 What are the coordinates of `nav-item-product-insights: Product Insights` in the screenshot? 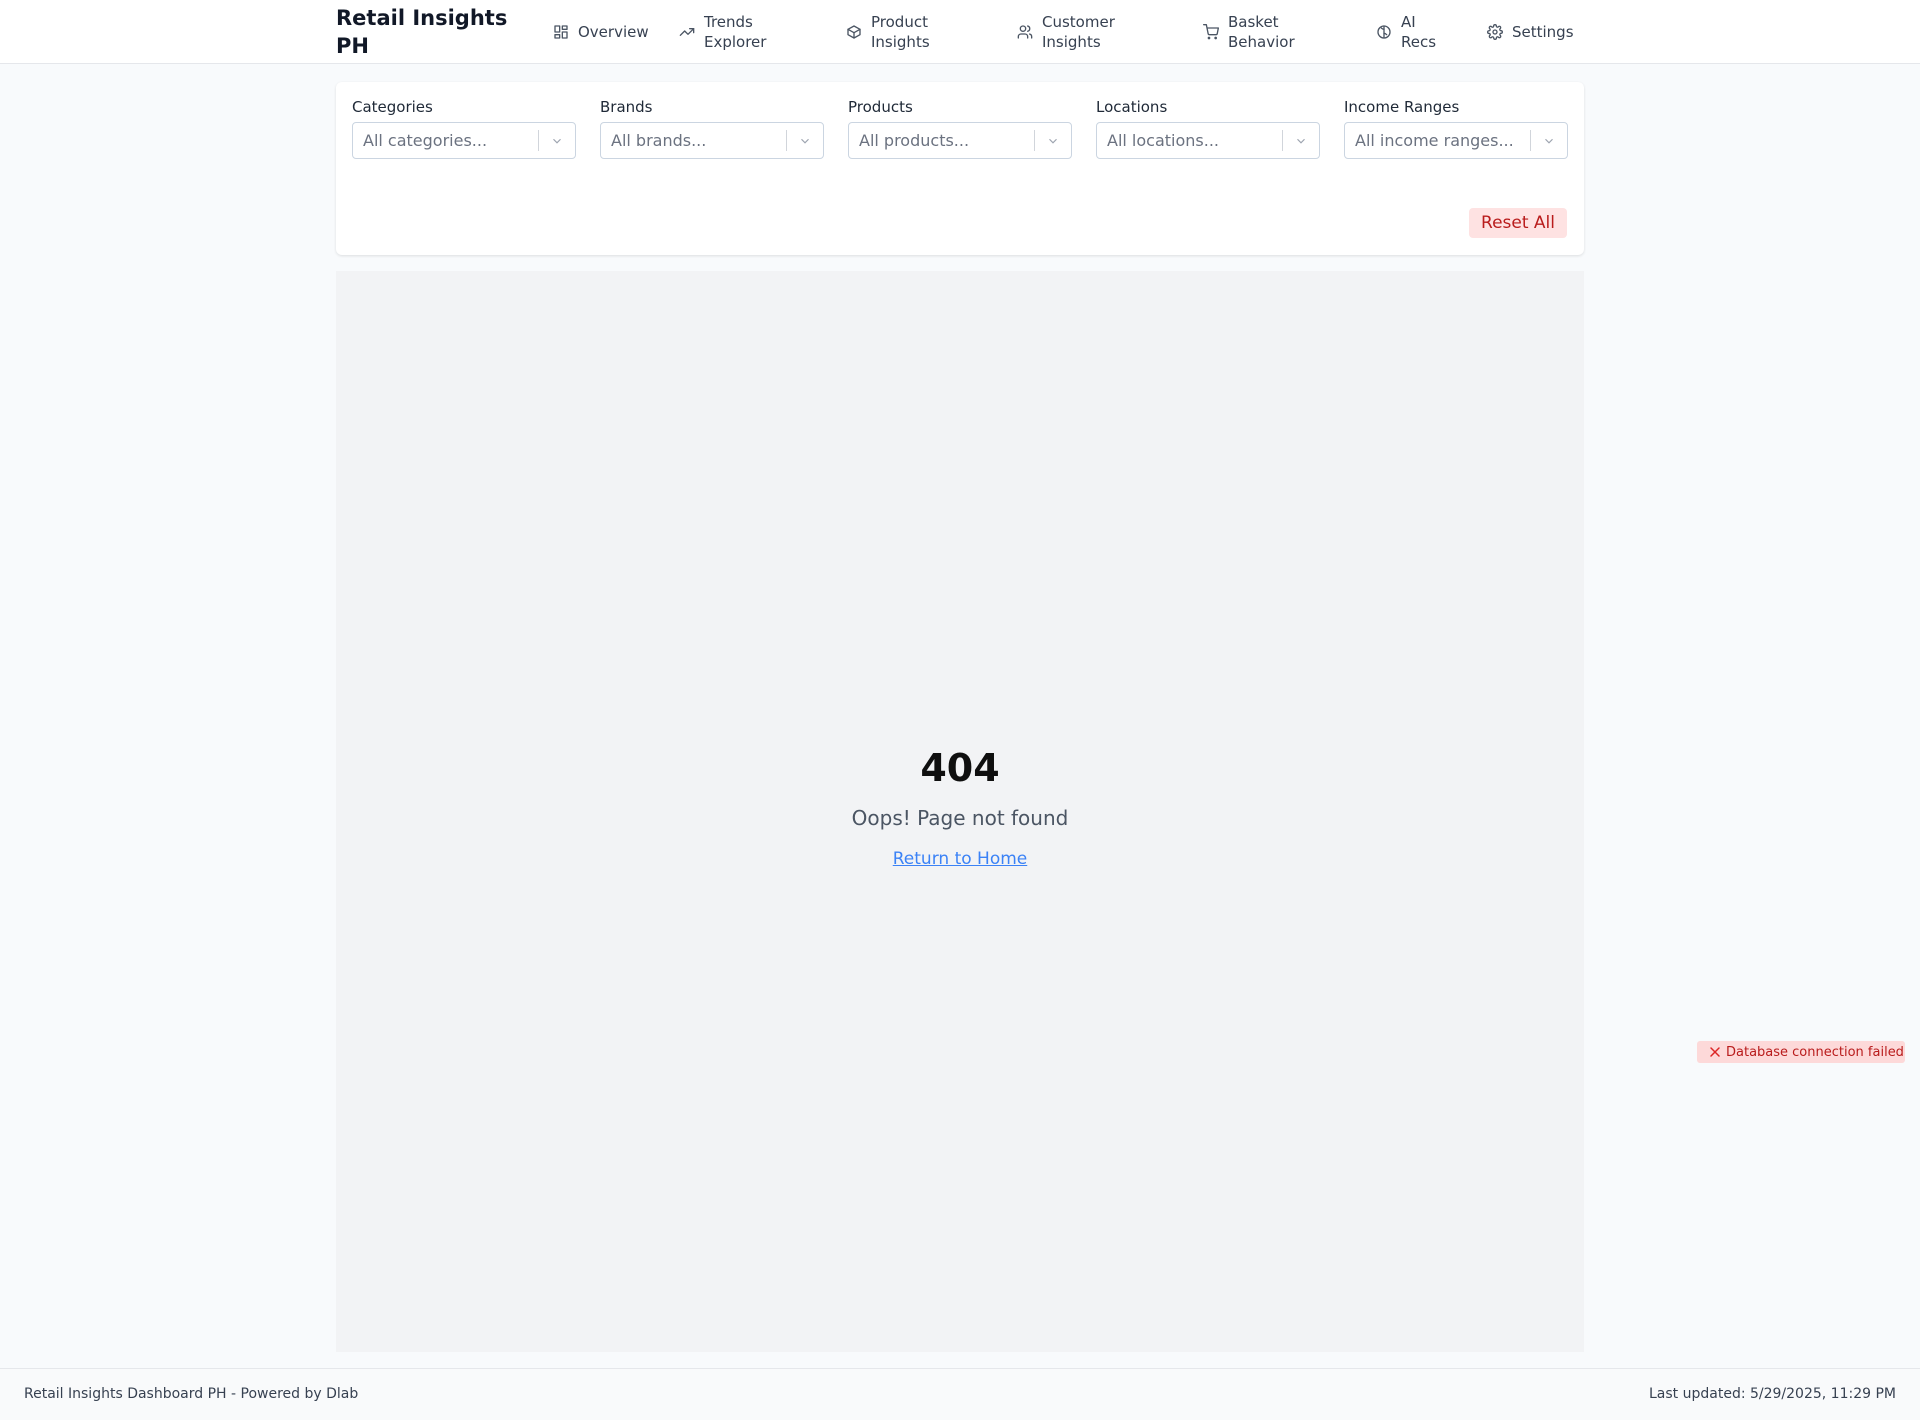 It's located at (896, 32).